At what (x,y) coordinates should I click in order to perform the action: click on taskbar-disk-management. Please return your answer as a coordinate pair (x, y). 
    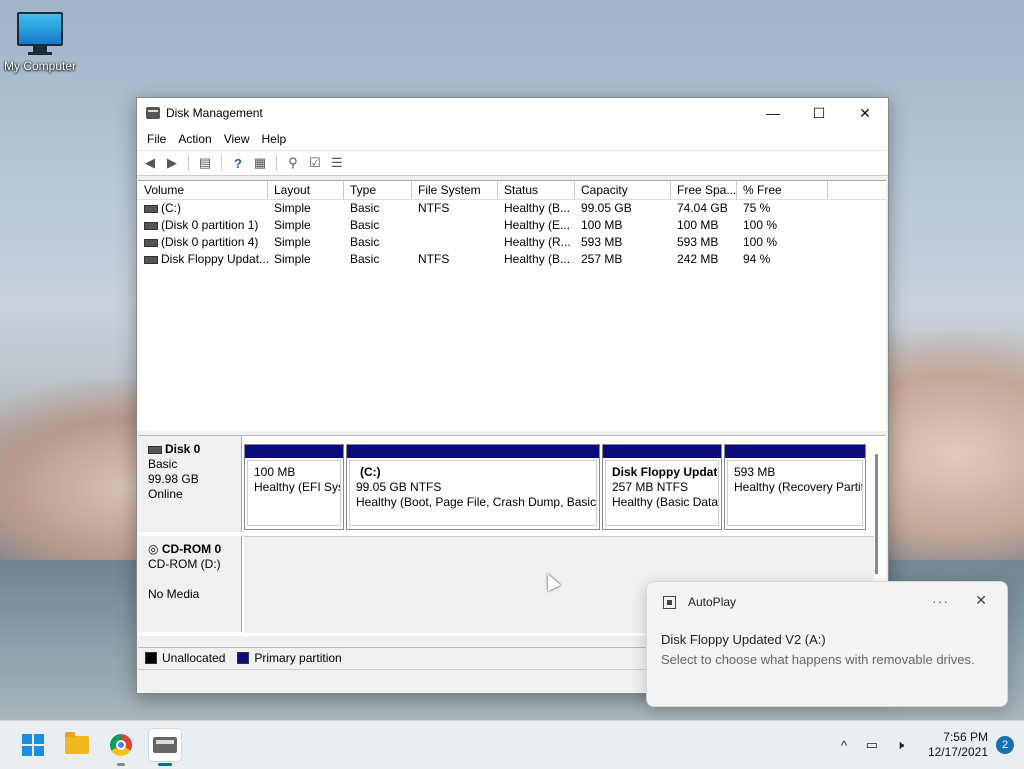
    Looking at the image, I should click on (165, 747).